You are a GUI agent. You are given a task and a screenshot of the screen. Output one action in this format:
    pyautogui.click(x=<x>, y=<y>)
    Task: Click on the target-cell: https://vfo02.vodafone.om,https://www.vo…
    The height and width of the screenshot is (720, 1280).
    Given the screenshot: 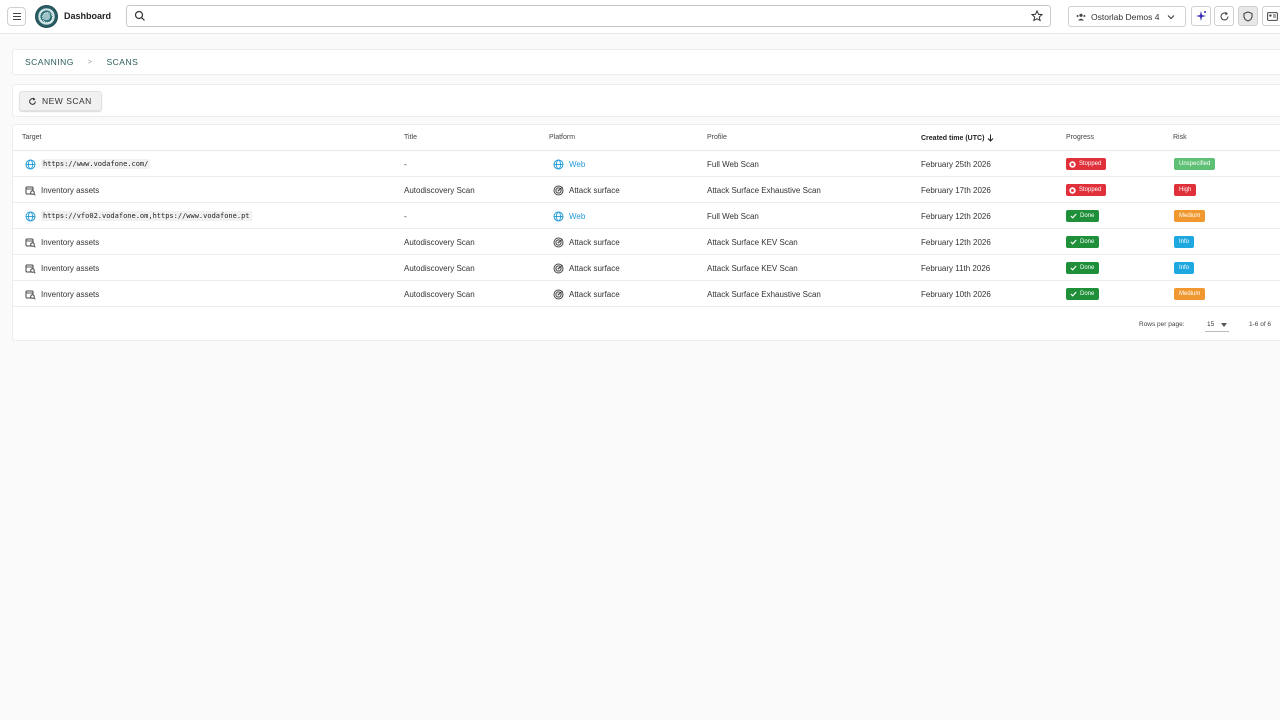 What is the action you would take?
    pyautogui.click(x=138, y=216)
    